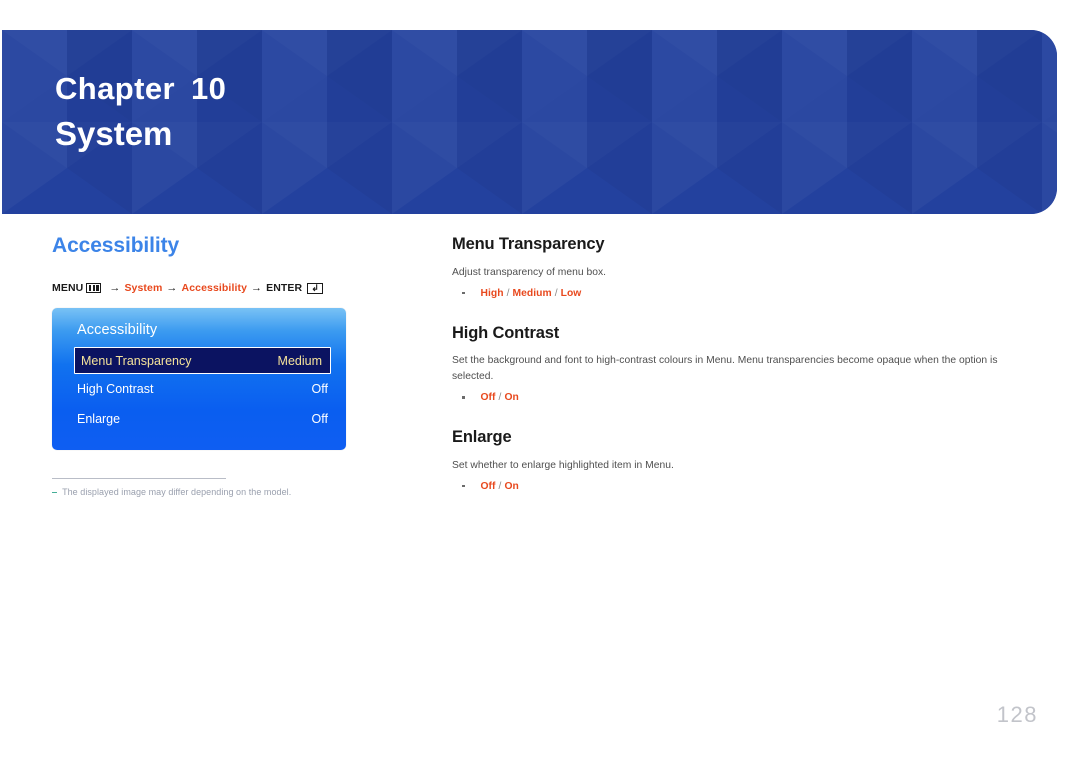 Image resolution: width=1080 pixels, height=763 pixels. Describe the element at coordinates (115, 389) in the screenshot. I see `osd-row-label: High Contrast` at that location.